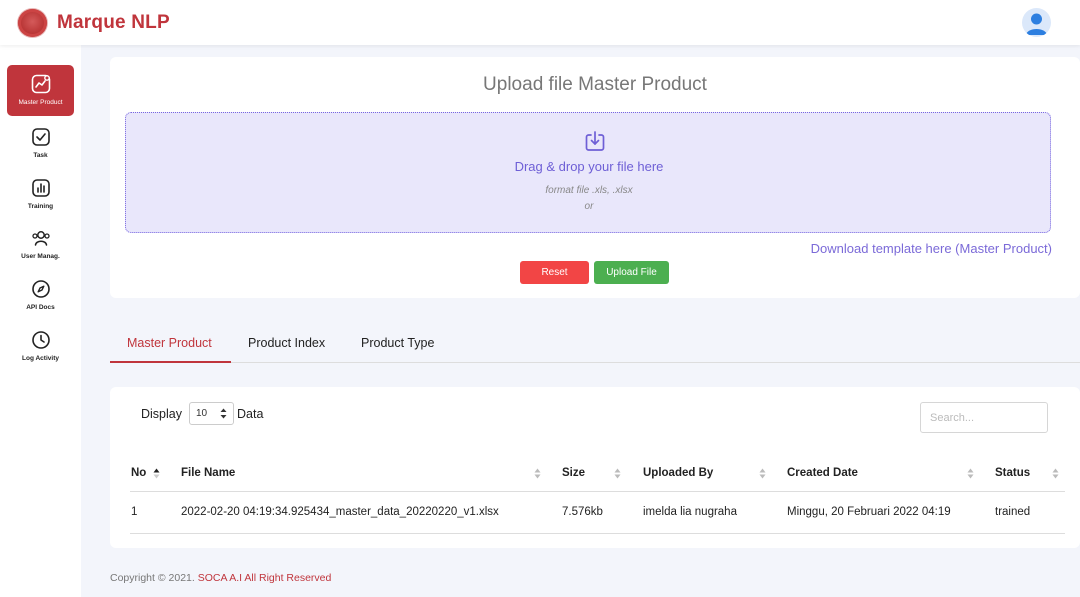 This screenshot has height=597, width=1080. Describe the element at coordinates (690, 512) in the screenshot. I see `cell-uploaded-by: imelda lia nugraha` at that location.